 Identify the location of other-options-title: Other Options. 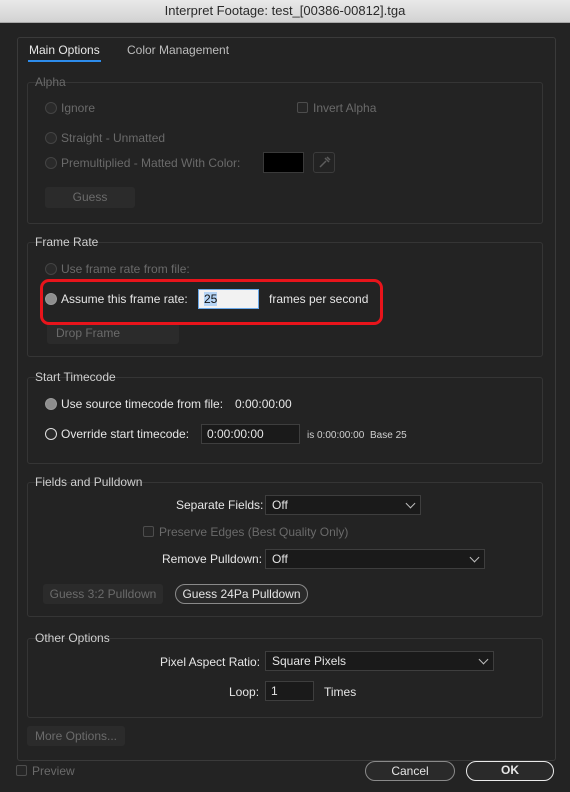
(72, 638).